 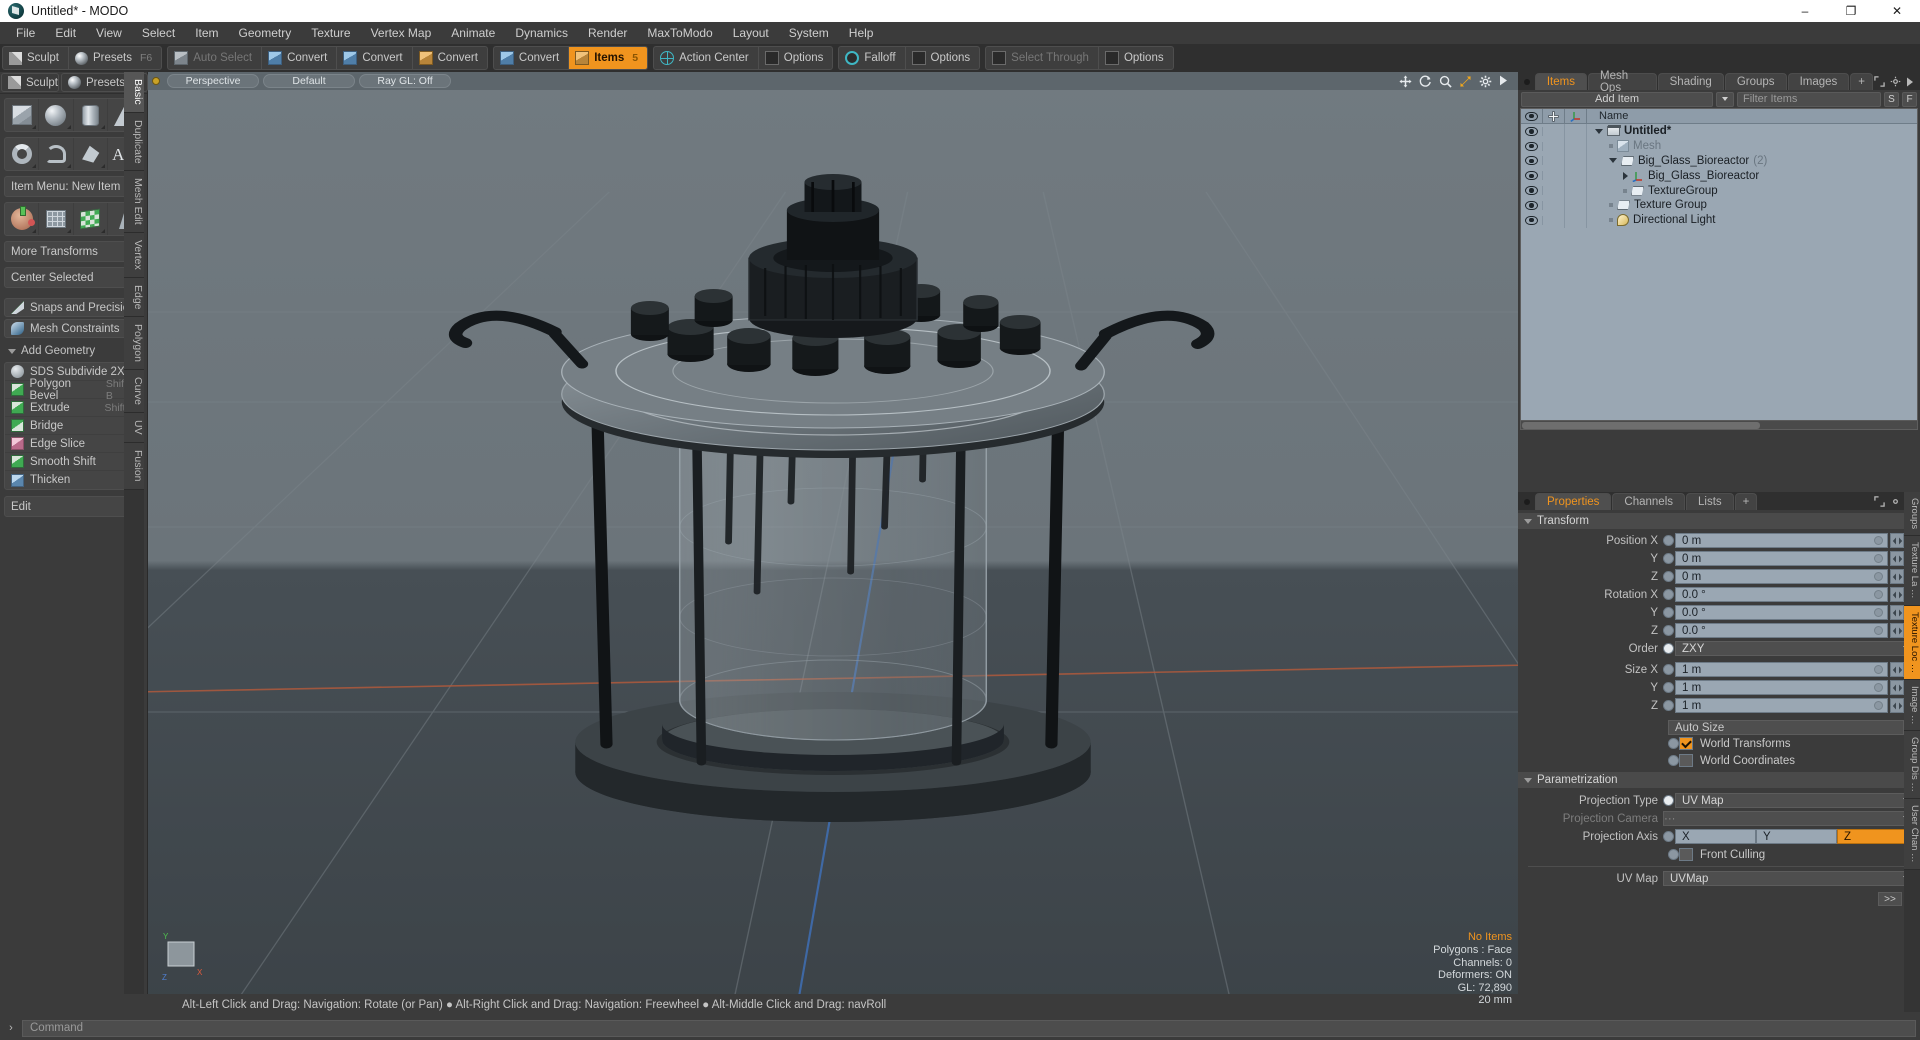 I want to click on order-dropdown: ZXY, so click(x=1796, y=649).